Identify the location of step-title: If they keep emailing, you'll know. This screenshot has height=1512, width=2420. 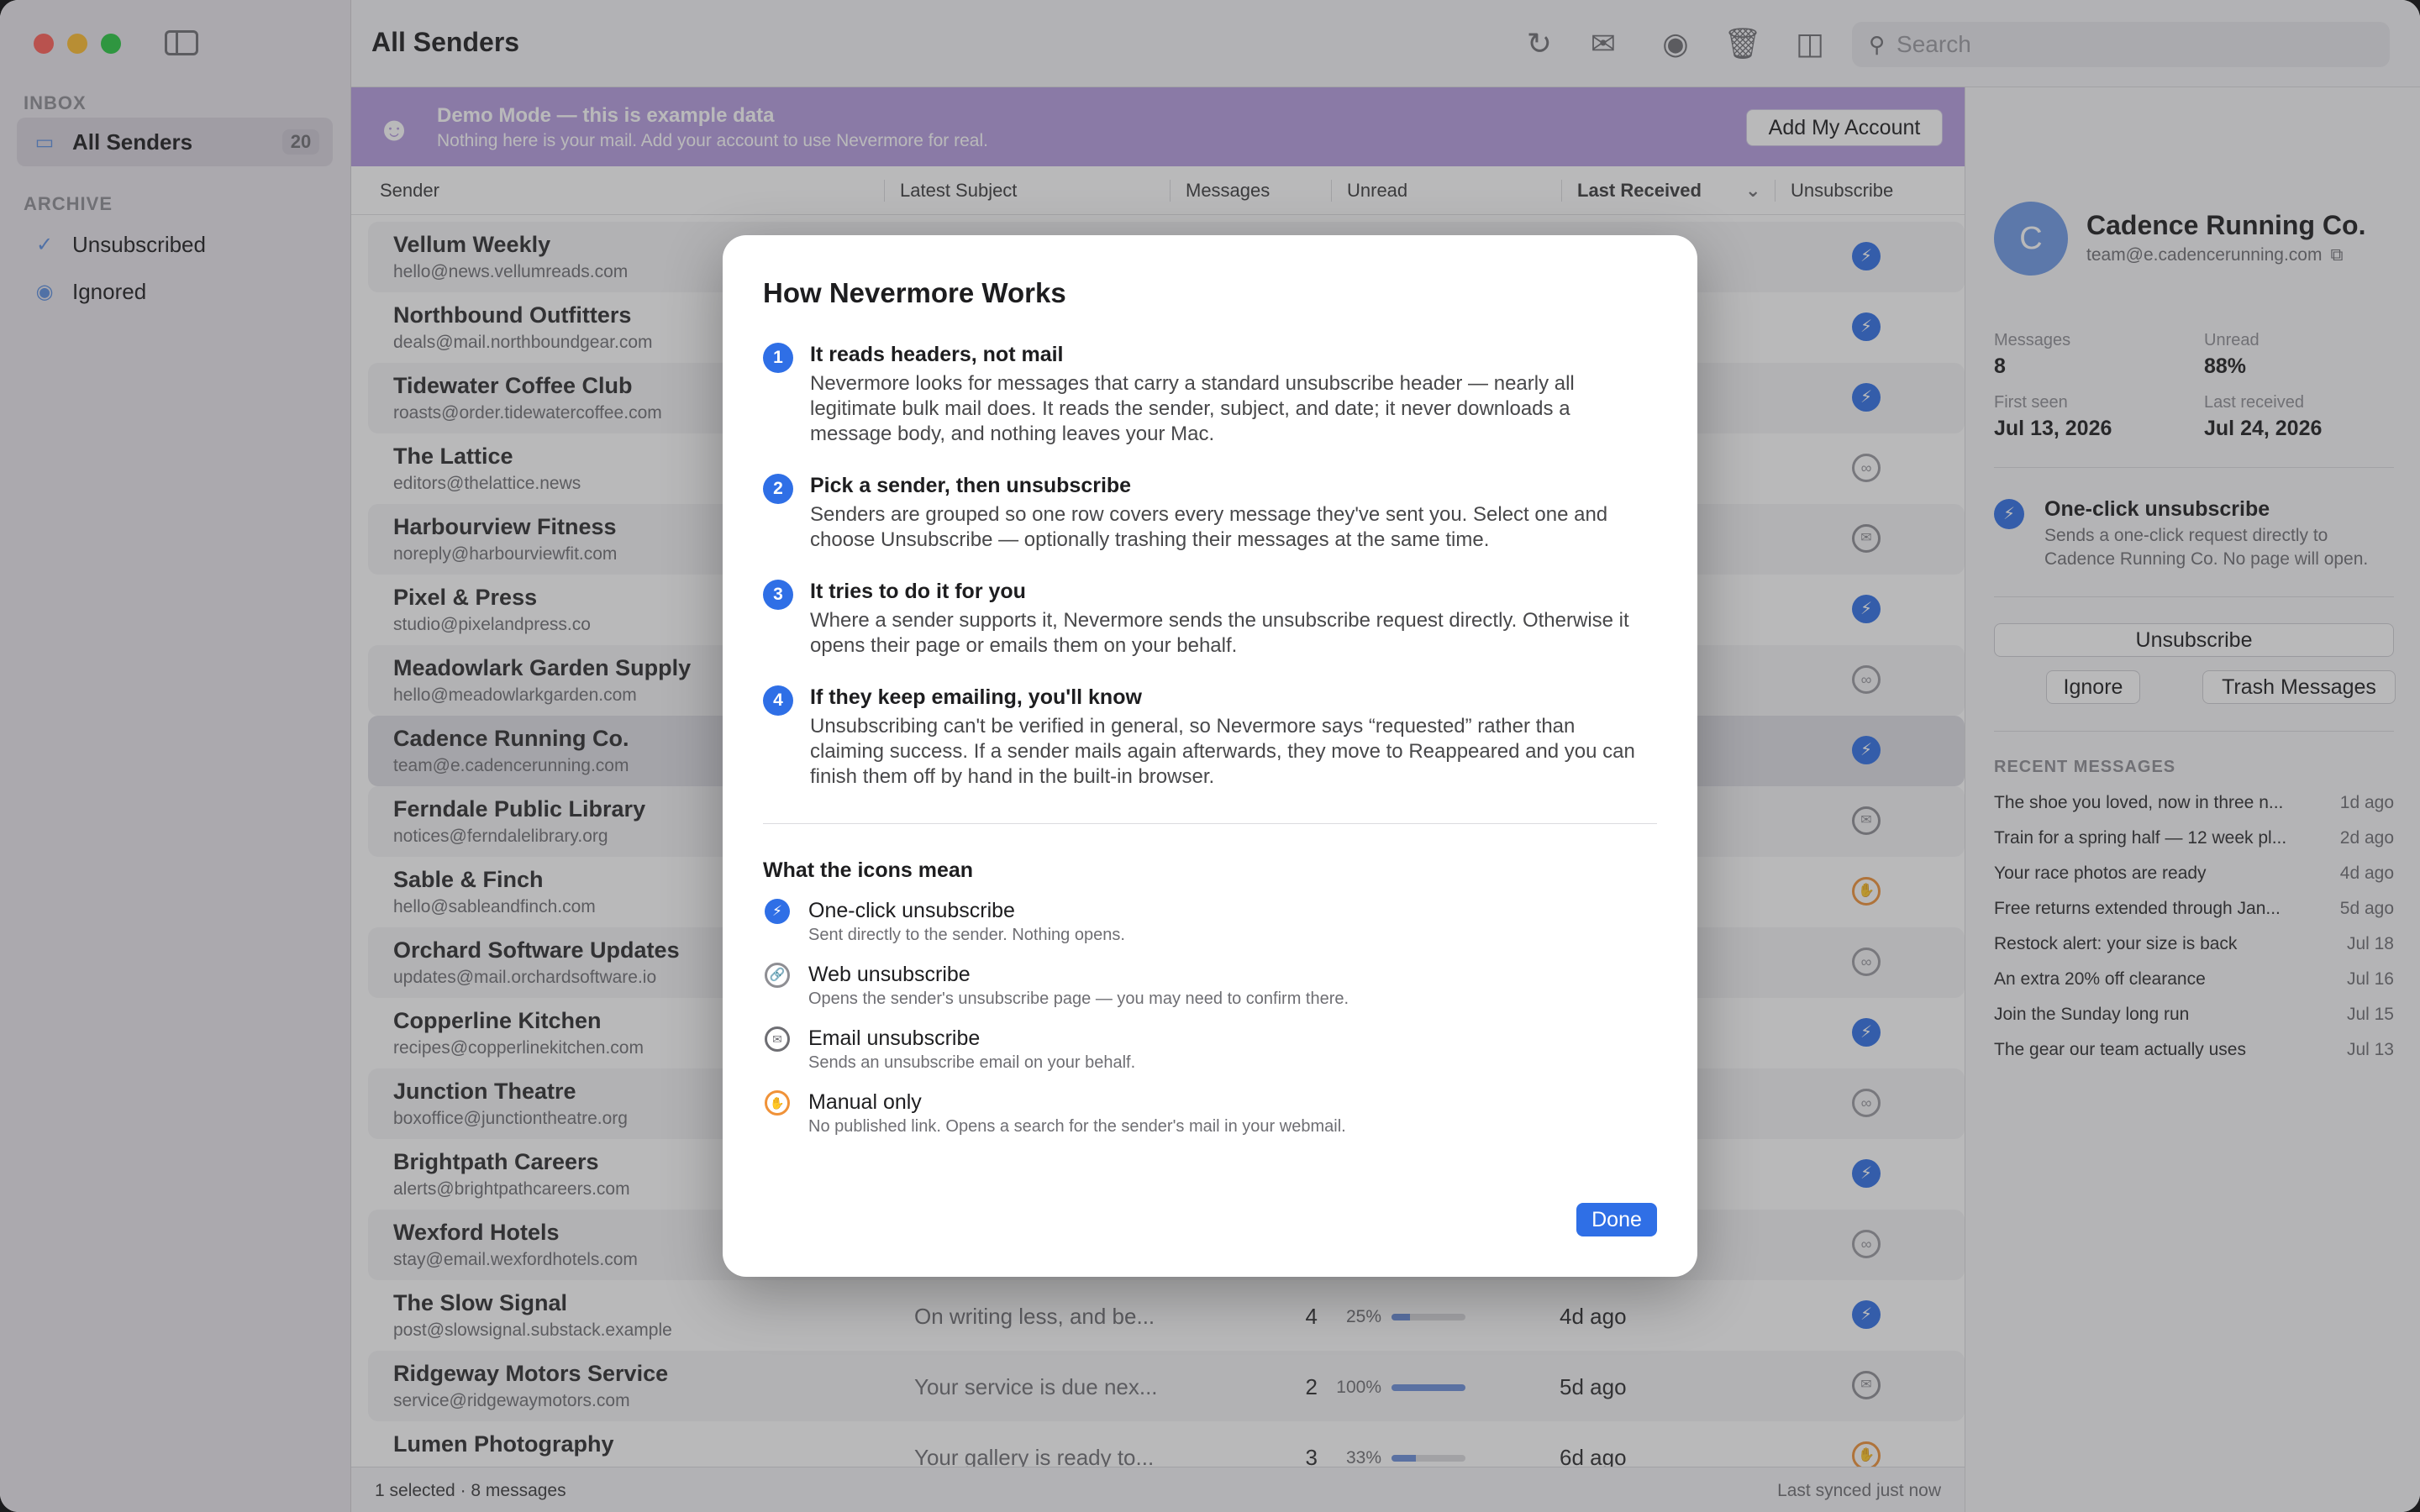
(976, 697).